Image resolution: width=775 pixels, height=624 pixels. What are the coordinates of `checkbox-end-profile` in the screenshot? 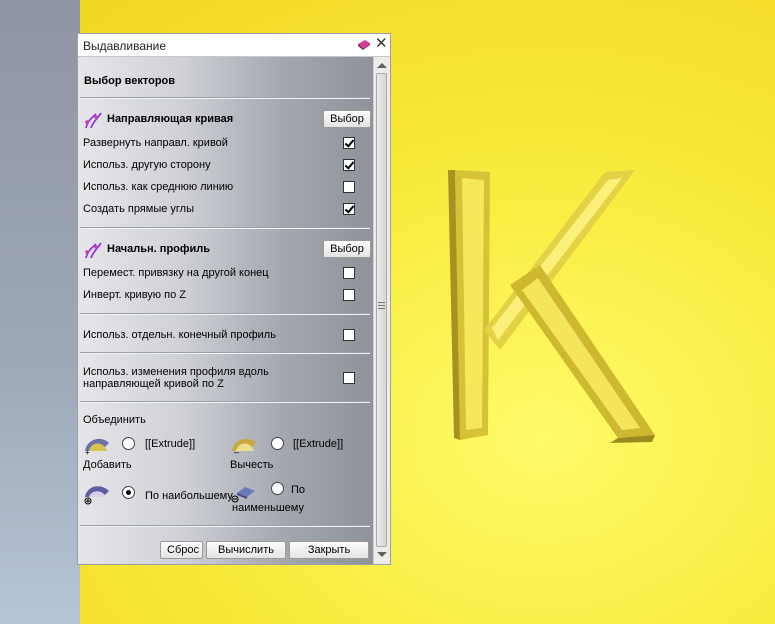 It's located at (349, 335).